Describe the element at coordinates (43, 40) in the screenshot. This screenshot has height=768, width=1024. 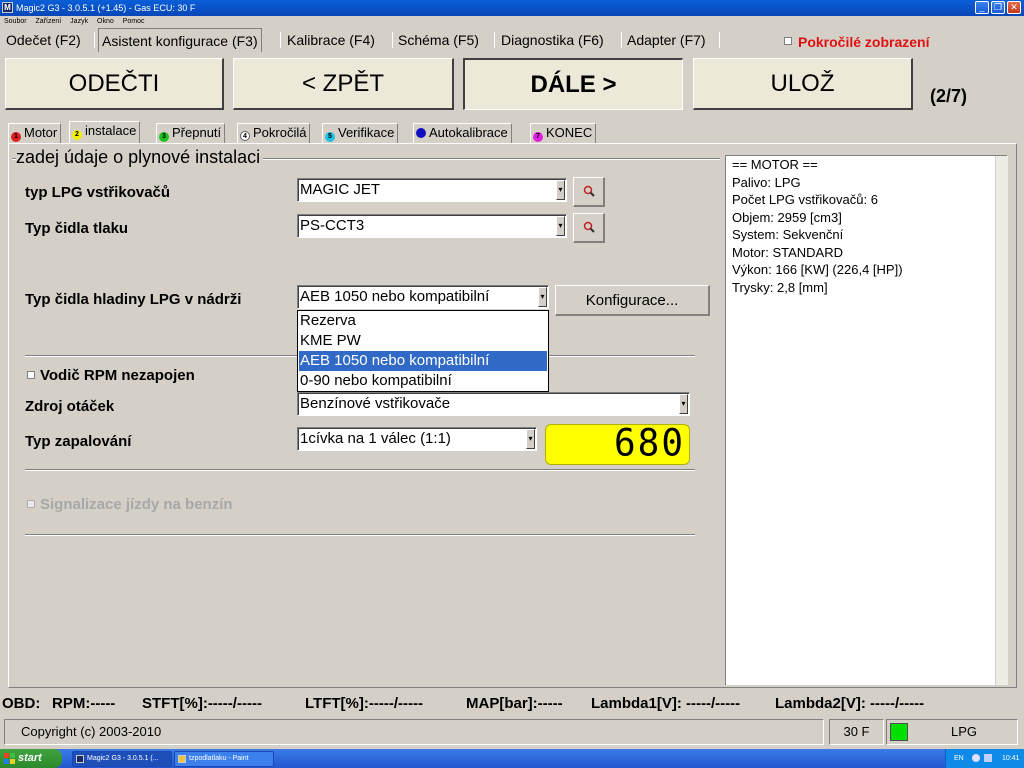
I see `tab-read: Odečet (F2)` at that location.